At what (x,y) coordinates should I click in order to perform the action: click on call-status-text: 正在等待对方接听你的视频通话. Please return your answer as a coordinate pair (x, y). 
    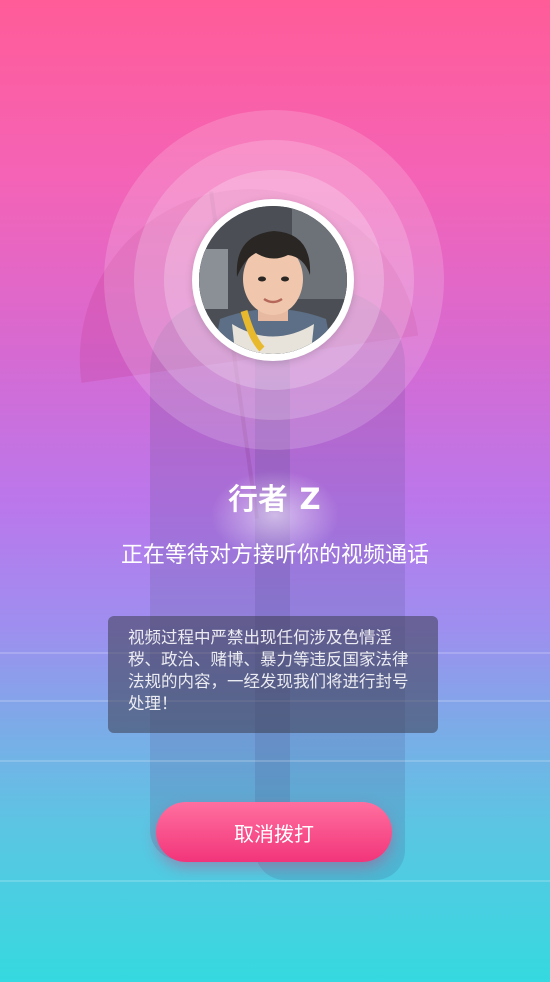
    Looking at the image, I should click on (274, 555).